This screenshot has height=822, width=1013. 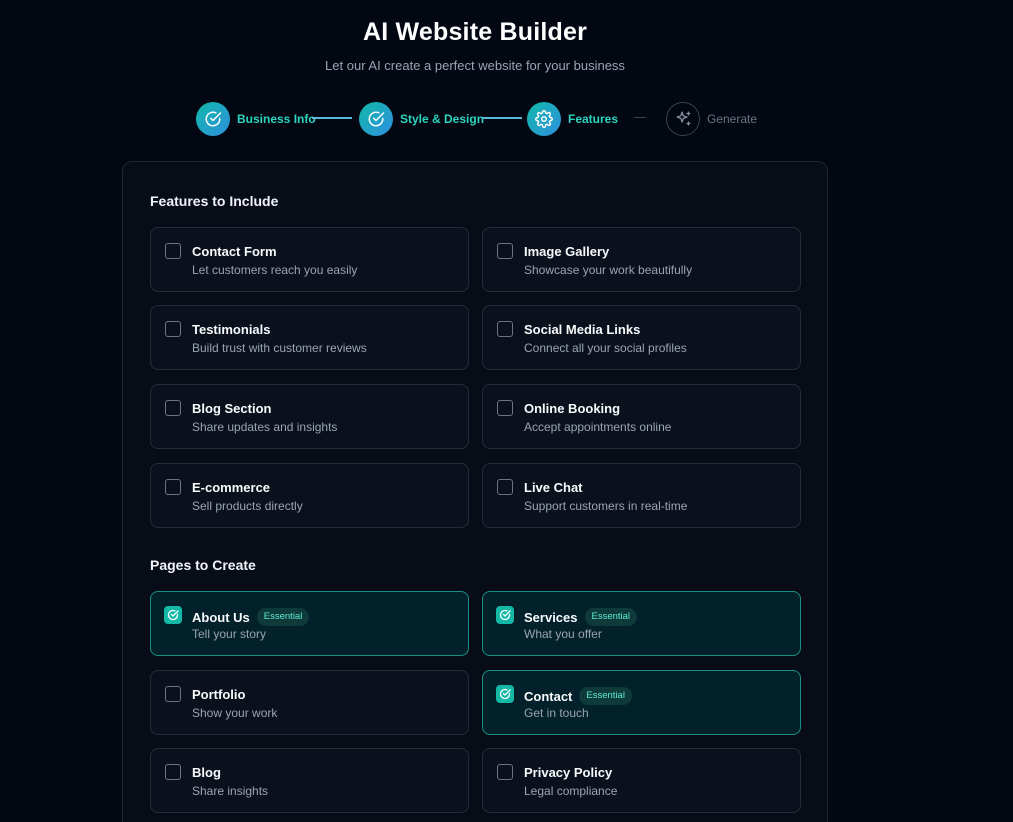 I want to click on feature-option-live-chat: Live Chat Support customers in real-time, so click(x=641, y=495).